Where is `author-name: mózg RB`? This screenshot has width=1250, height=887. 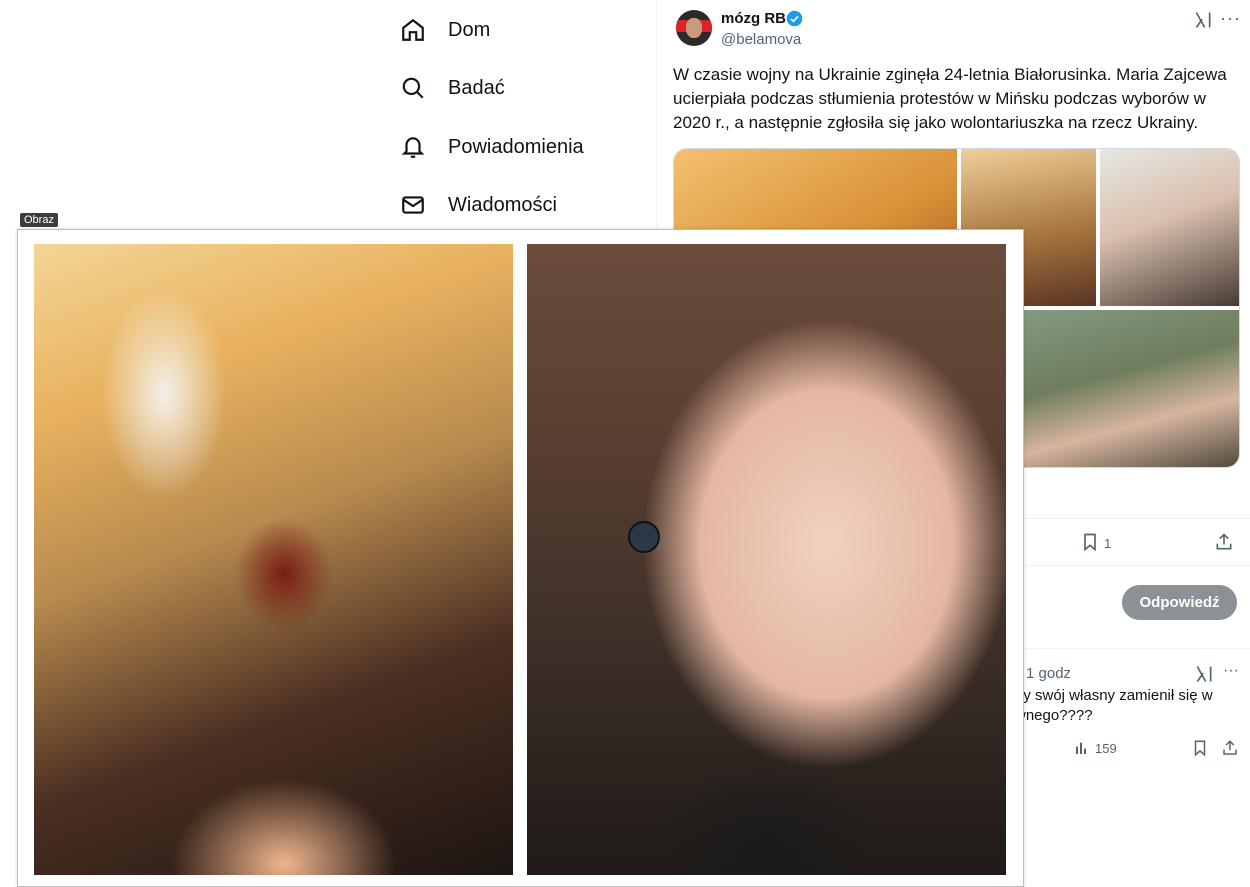
author-name: mózg RB is located at coordinates (753, 18).